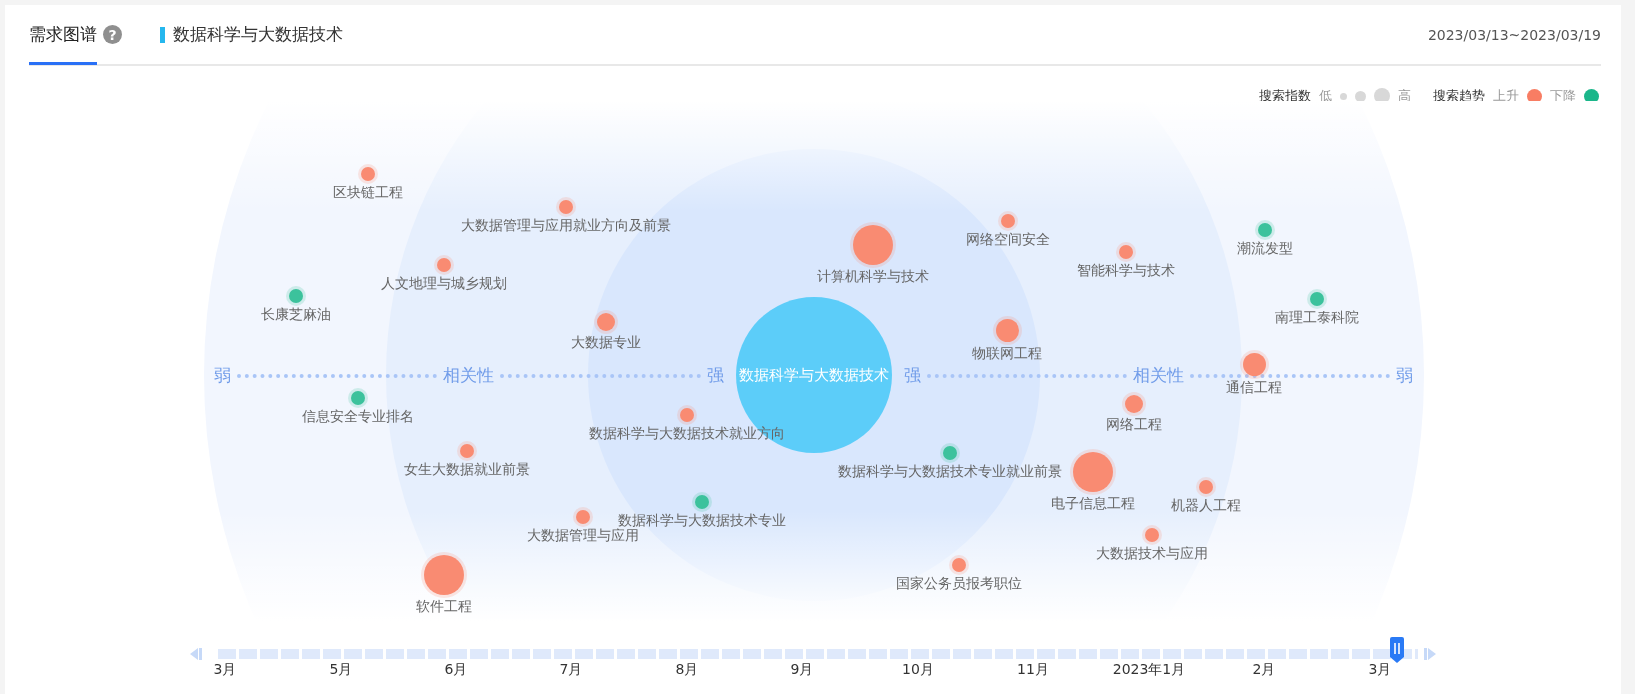 The height and width of the screenshot is (694, 1635). Describe the element at coordinates (196, 654) in the screenshot. I see `left-arrow-icon` at that location.